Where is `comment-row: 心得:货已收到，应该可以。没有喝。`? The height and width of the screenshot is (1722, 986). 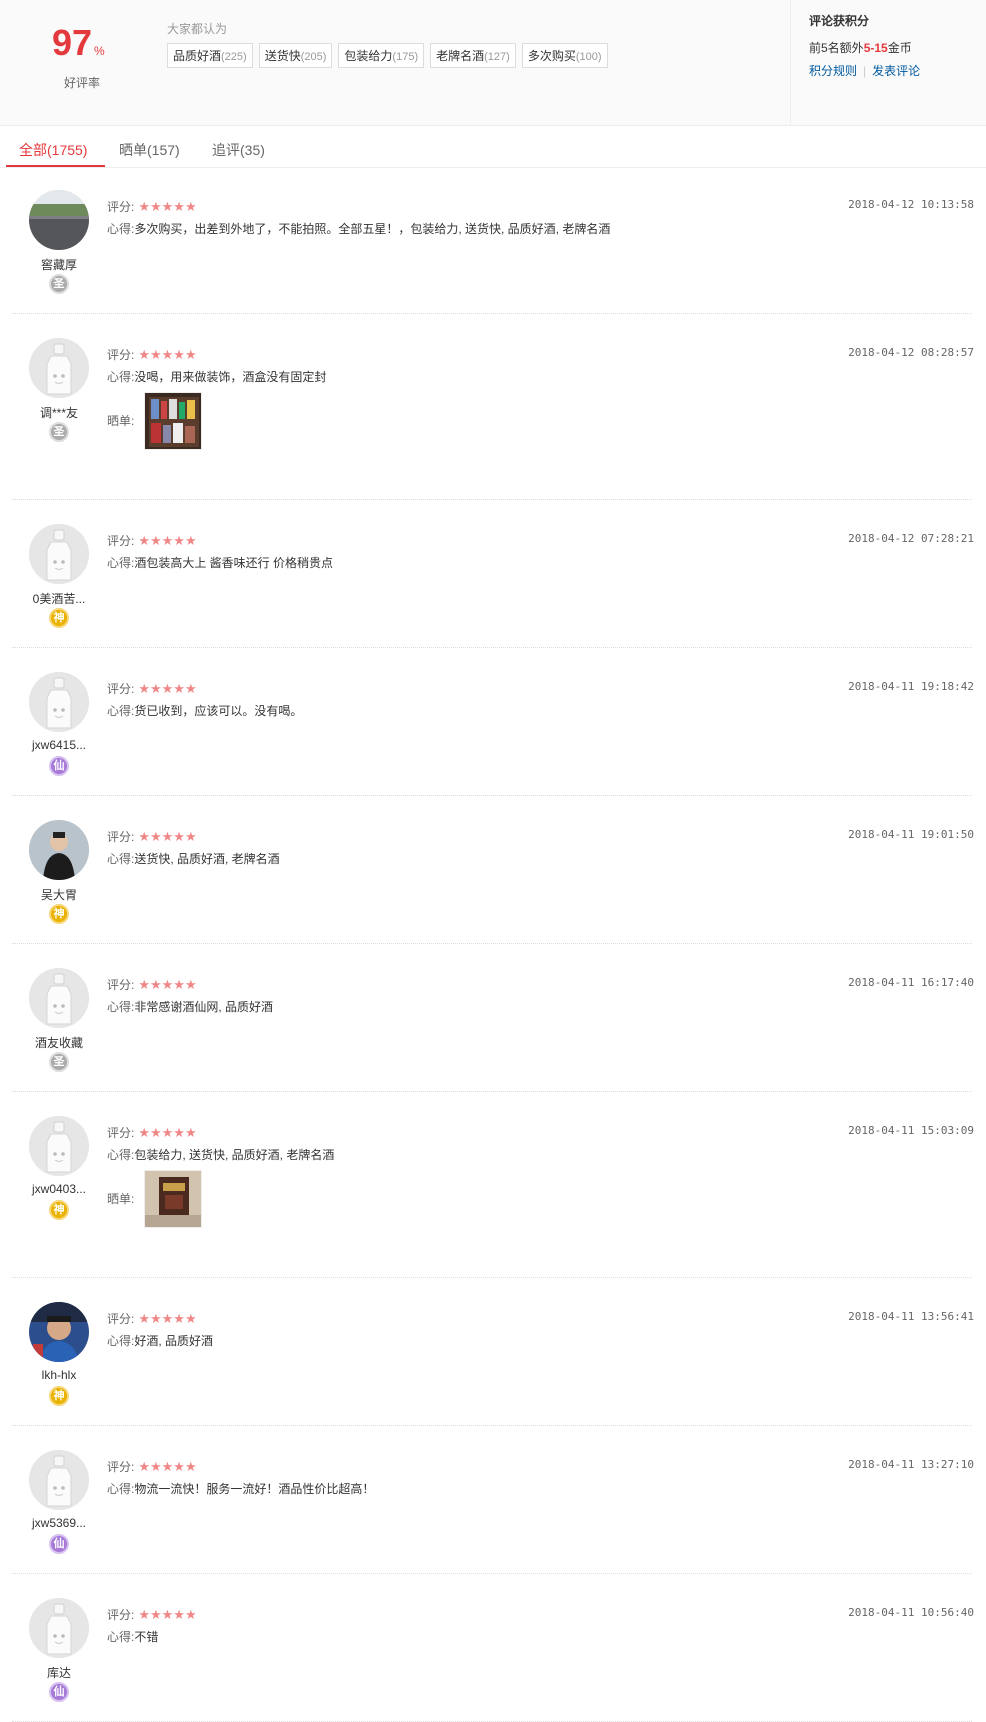
comment-row: 心得:货已收到，应该可以。没有喝。 is located at coordinates (204, 710).